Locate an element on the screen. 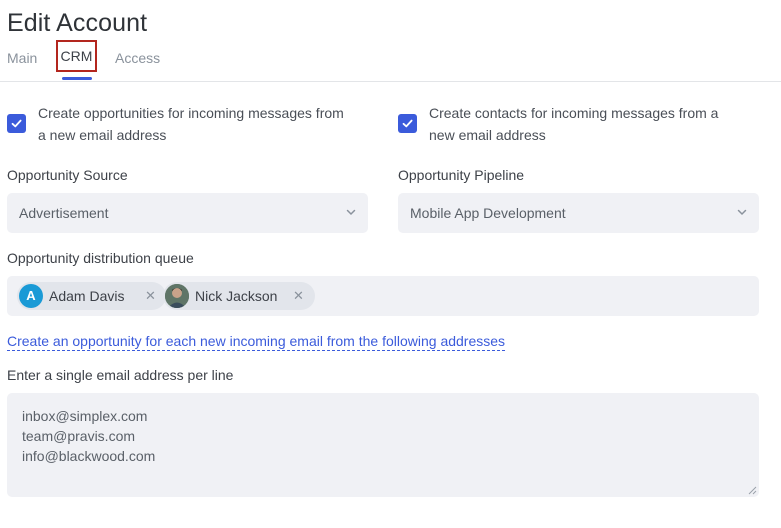  opportunity-pipeline-value: Mobile App Development is located at coordinates (488, 213).